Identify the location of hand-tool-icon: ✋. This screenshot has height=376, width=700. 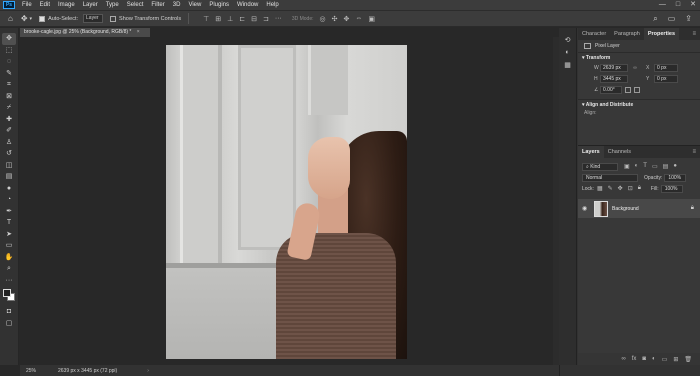
(9, 258).